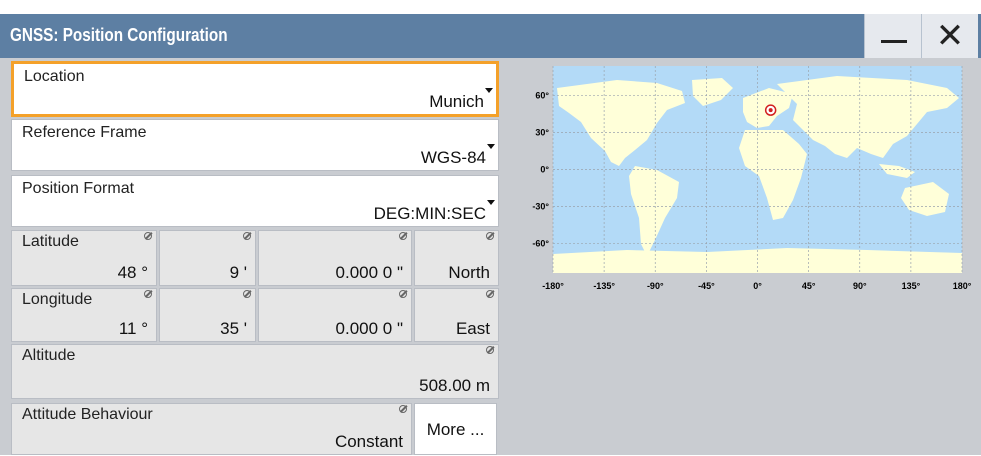 This screenshot has height=456, width=981. Describe the element at coordinates (962, 286) in the screenshot. I see `x-tick-label: 180°` at that location.